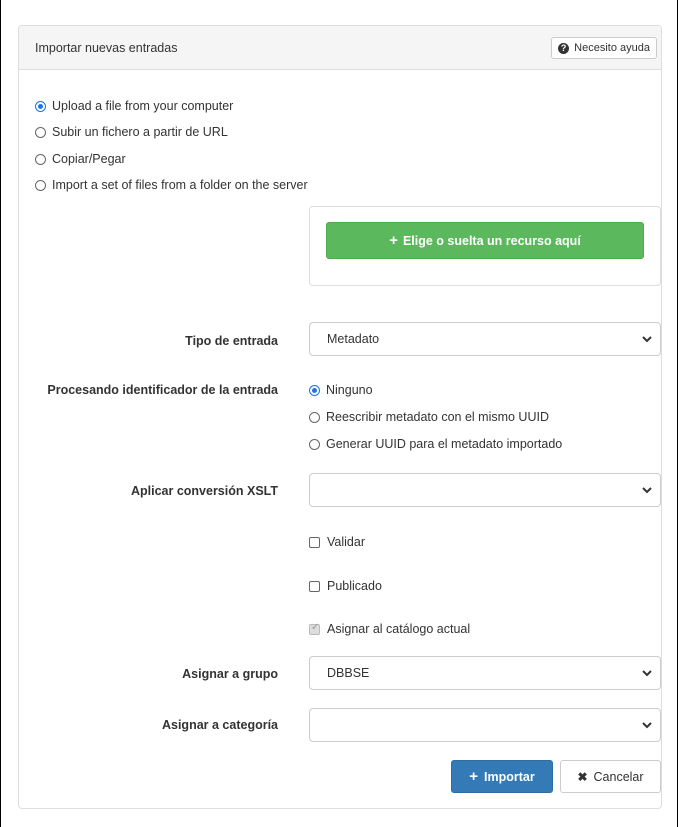 This screenshot has width=678, height=827. What do you see at coordinates (582, 776) in the screenshot?
I see `close-icon: ✖` at bounding box center [582, 776].